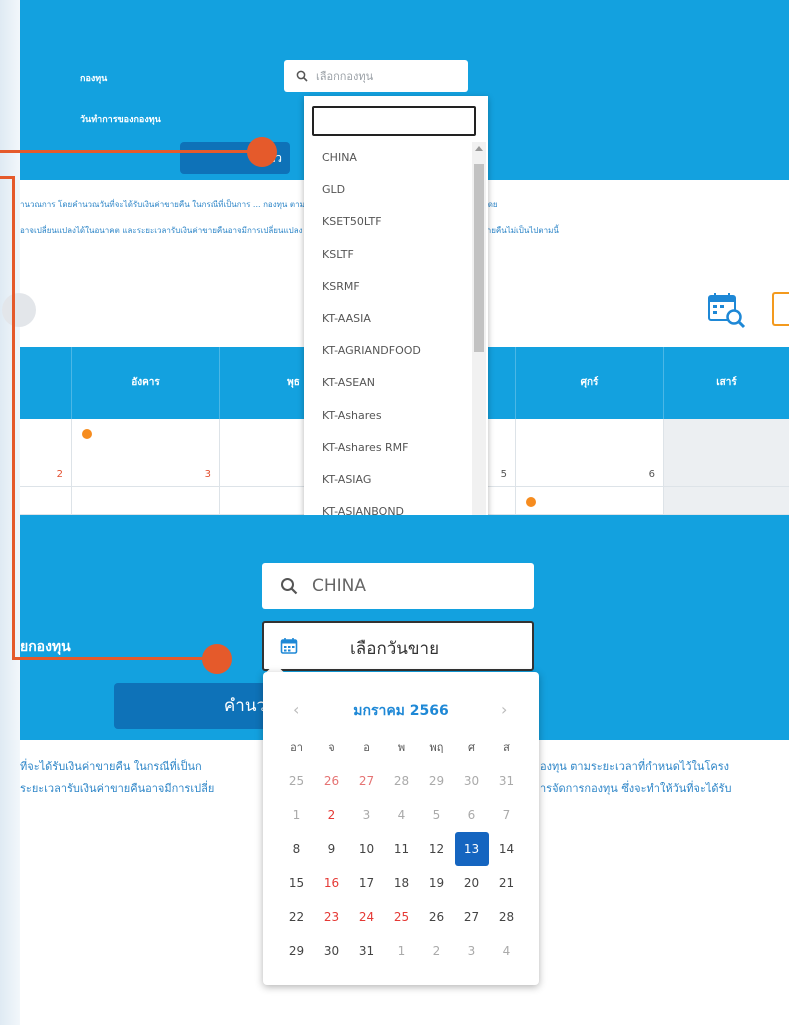 This screenshot has width=789, height=1025. I want to click on next-month-button: ›, so click(504, 709).